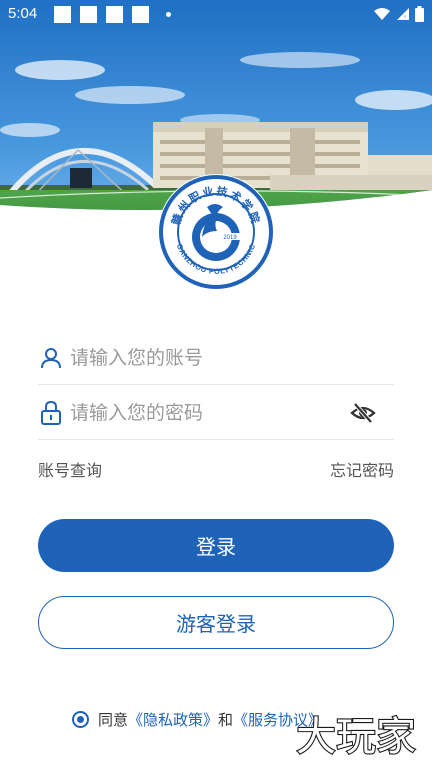 This screenshot has width=432, height=768. Describe the element at coordinates (23, 13) in the screenshot. I see `status-time: 5:04` at that location.